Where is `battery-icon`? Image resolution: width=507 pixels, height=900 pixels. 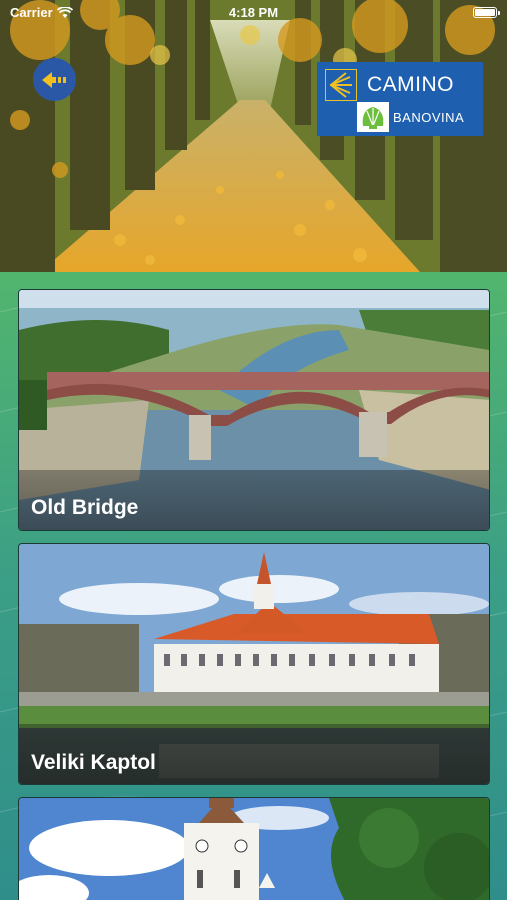 battery-icon is located at coordinates (486, 12).